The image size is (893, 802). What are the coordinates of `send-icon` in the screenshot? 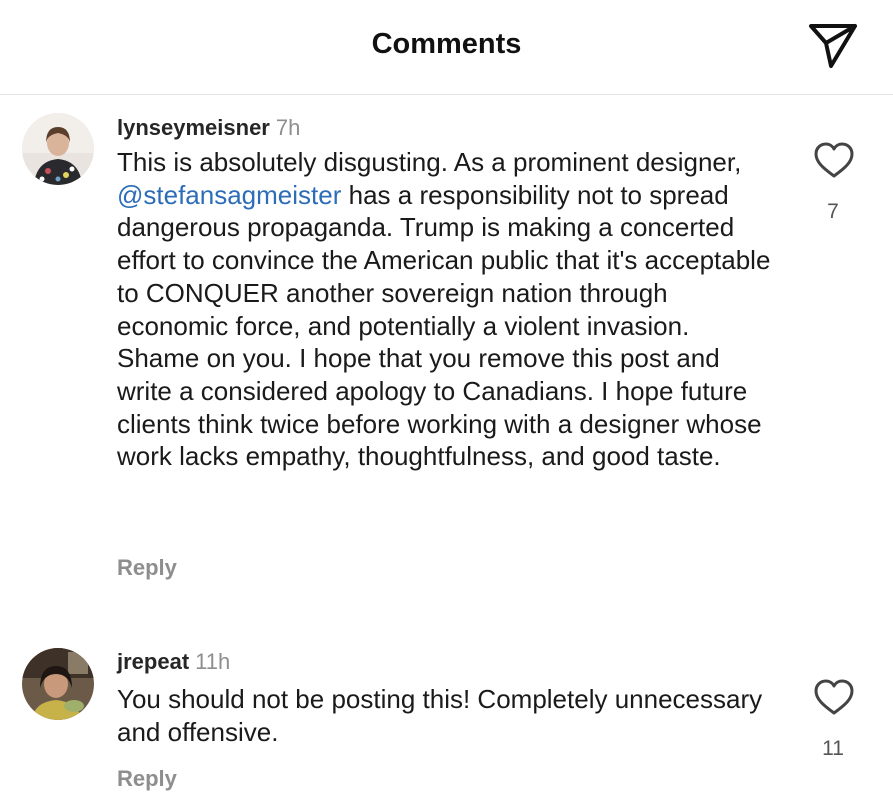 It's located at (833, 46).